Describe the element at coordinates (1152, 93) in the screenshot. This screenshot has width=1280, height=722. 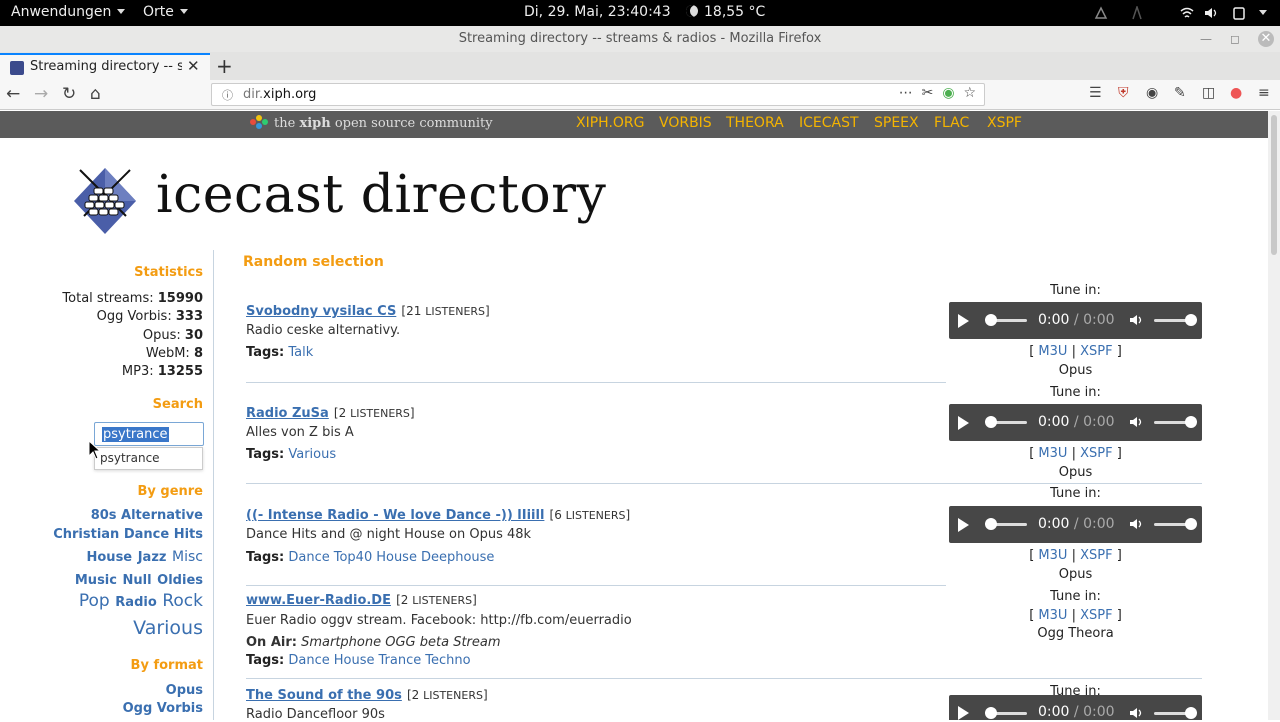
I see `privacy-extension-icon: ◉` at that location.